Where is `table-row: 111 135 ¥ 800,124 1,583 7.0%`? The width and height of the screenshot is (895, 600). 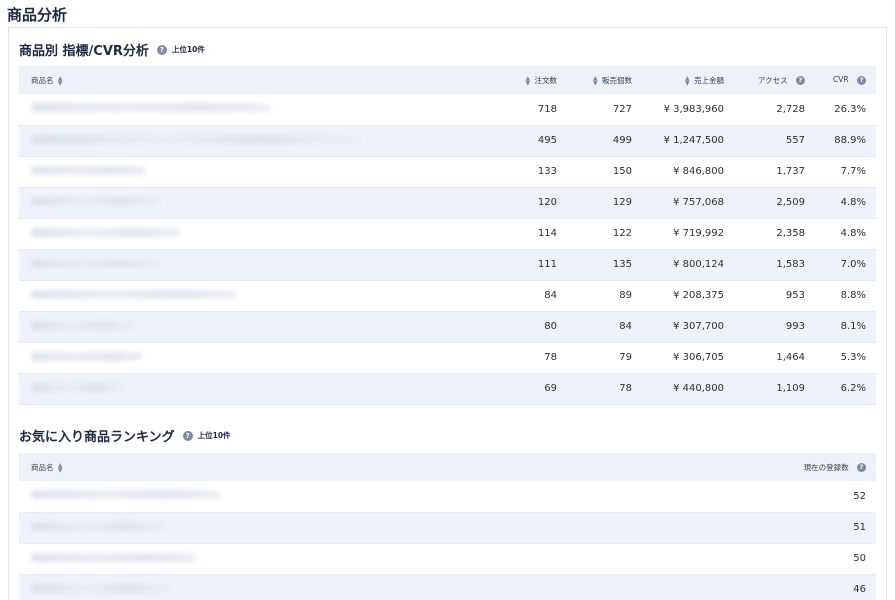
table-row: 111 135 ¥ 800,124 1,583 7.0% is located at coordinates (447, 264).